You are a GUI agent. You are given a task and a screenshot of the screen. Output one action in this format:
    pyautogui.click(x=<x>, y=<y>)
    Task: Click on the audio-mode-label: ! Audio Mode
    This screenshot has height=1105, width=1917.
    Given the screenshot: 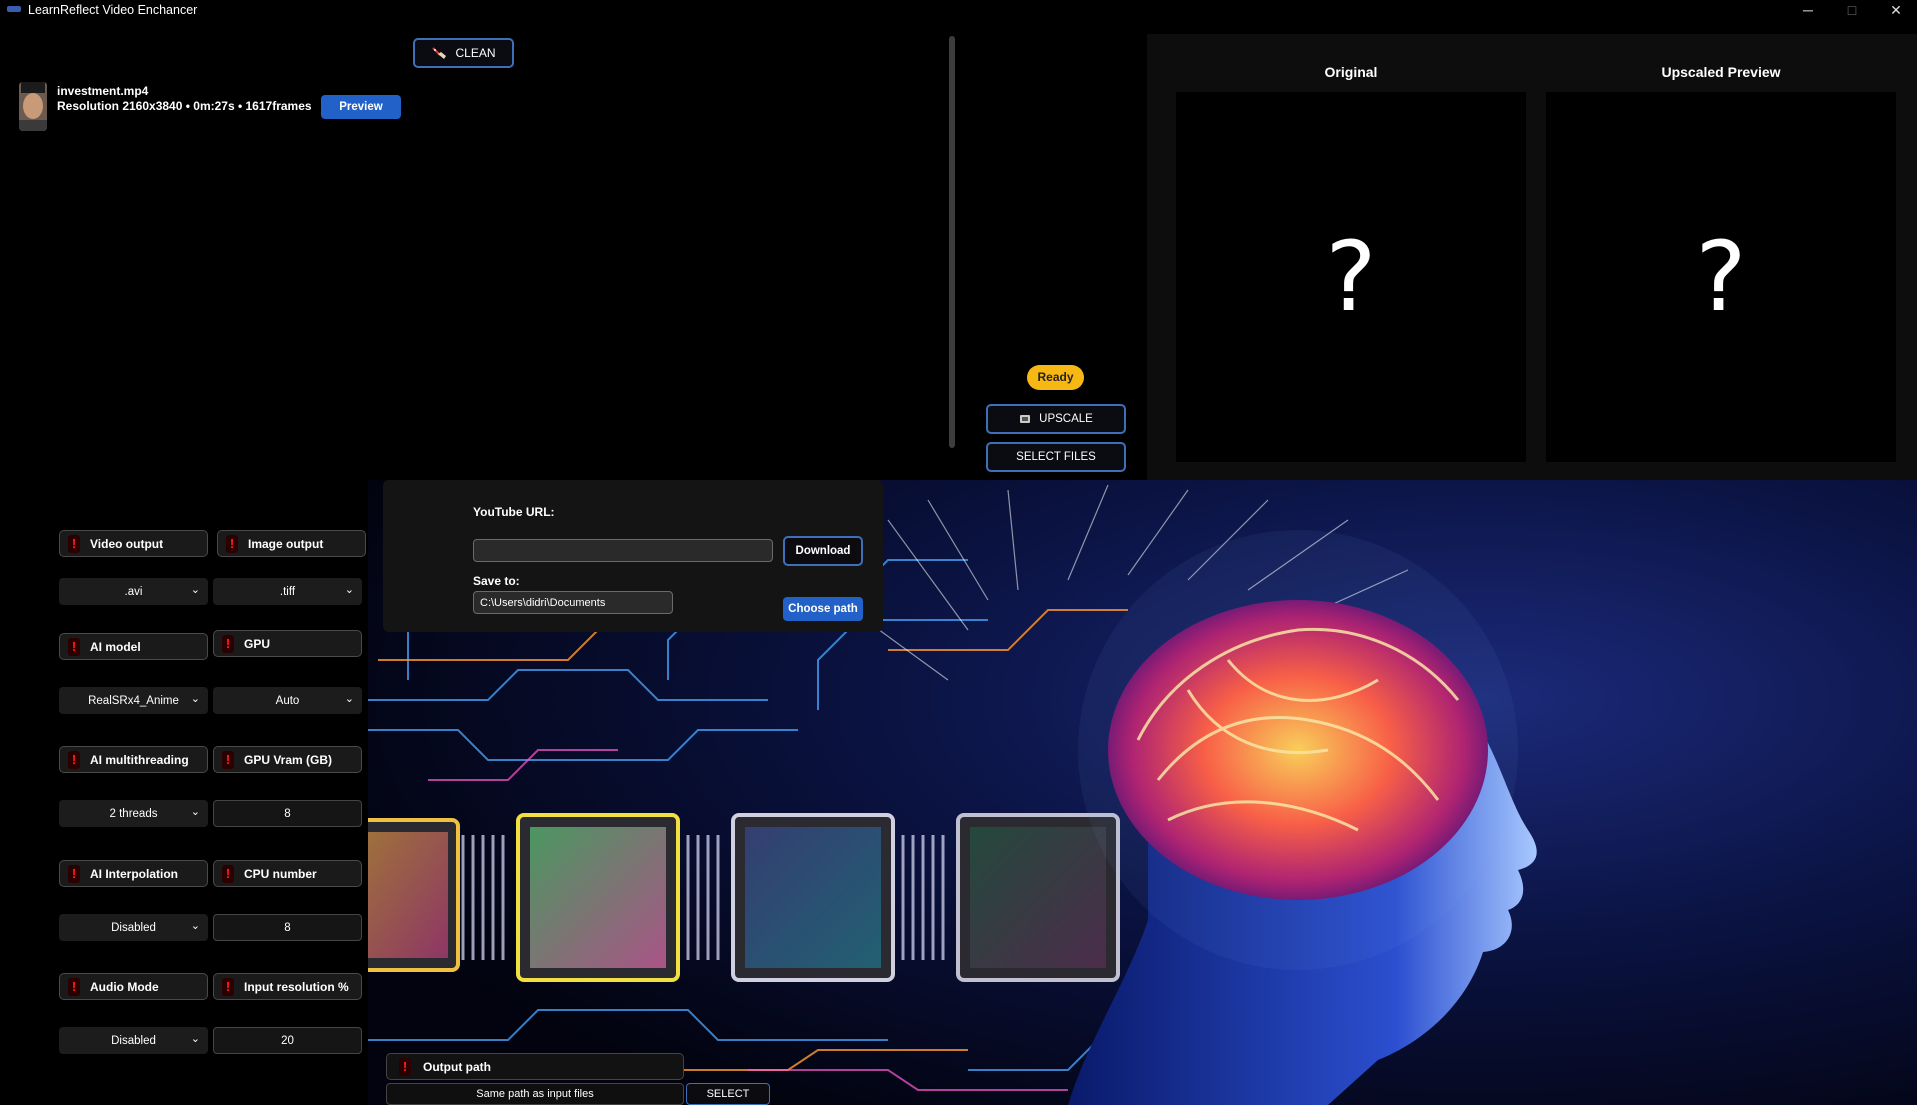 What is the action you would take?
    pyautogui.click(x=133, y=986)
    